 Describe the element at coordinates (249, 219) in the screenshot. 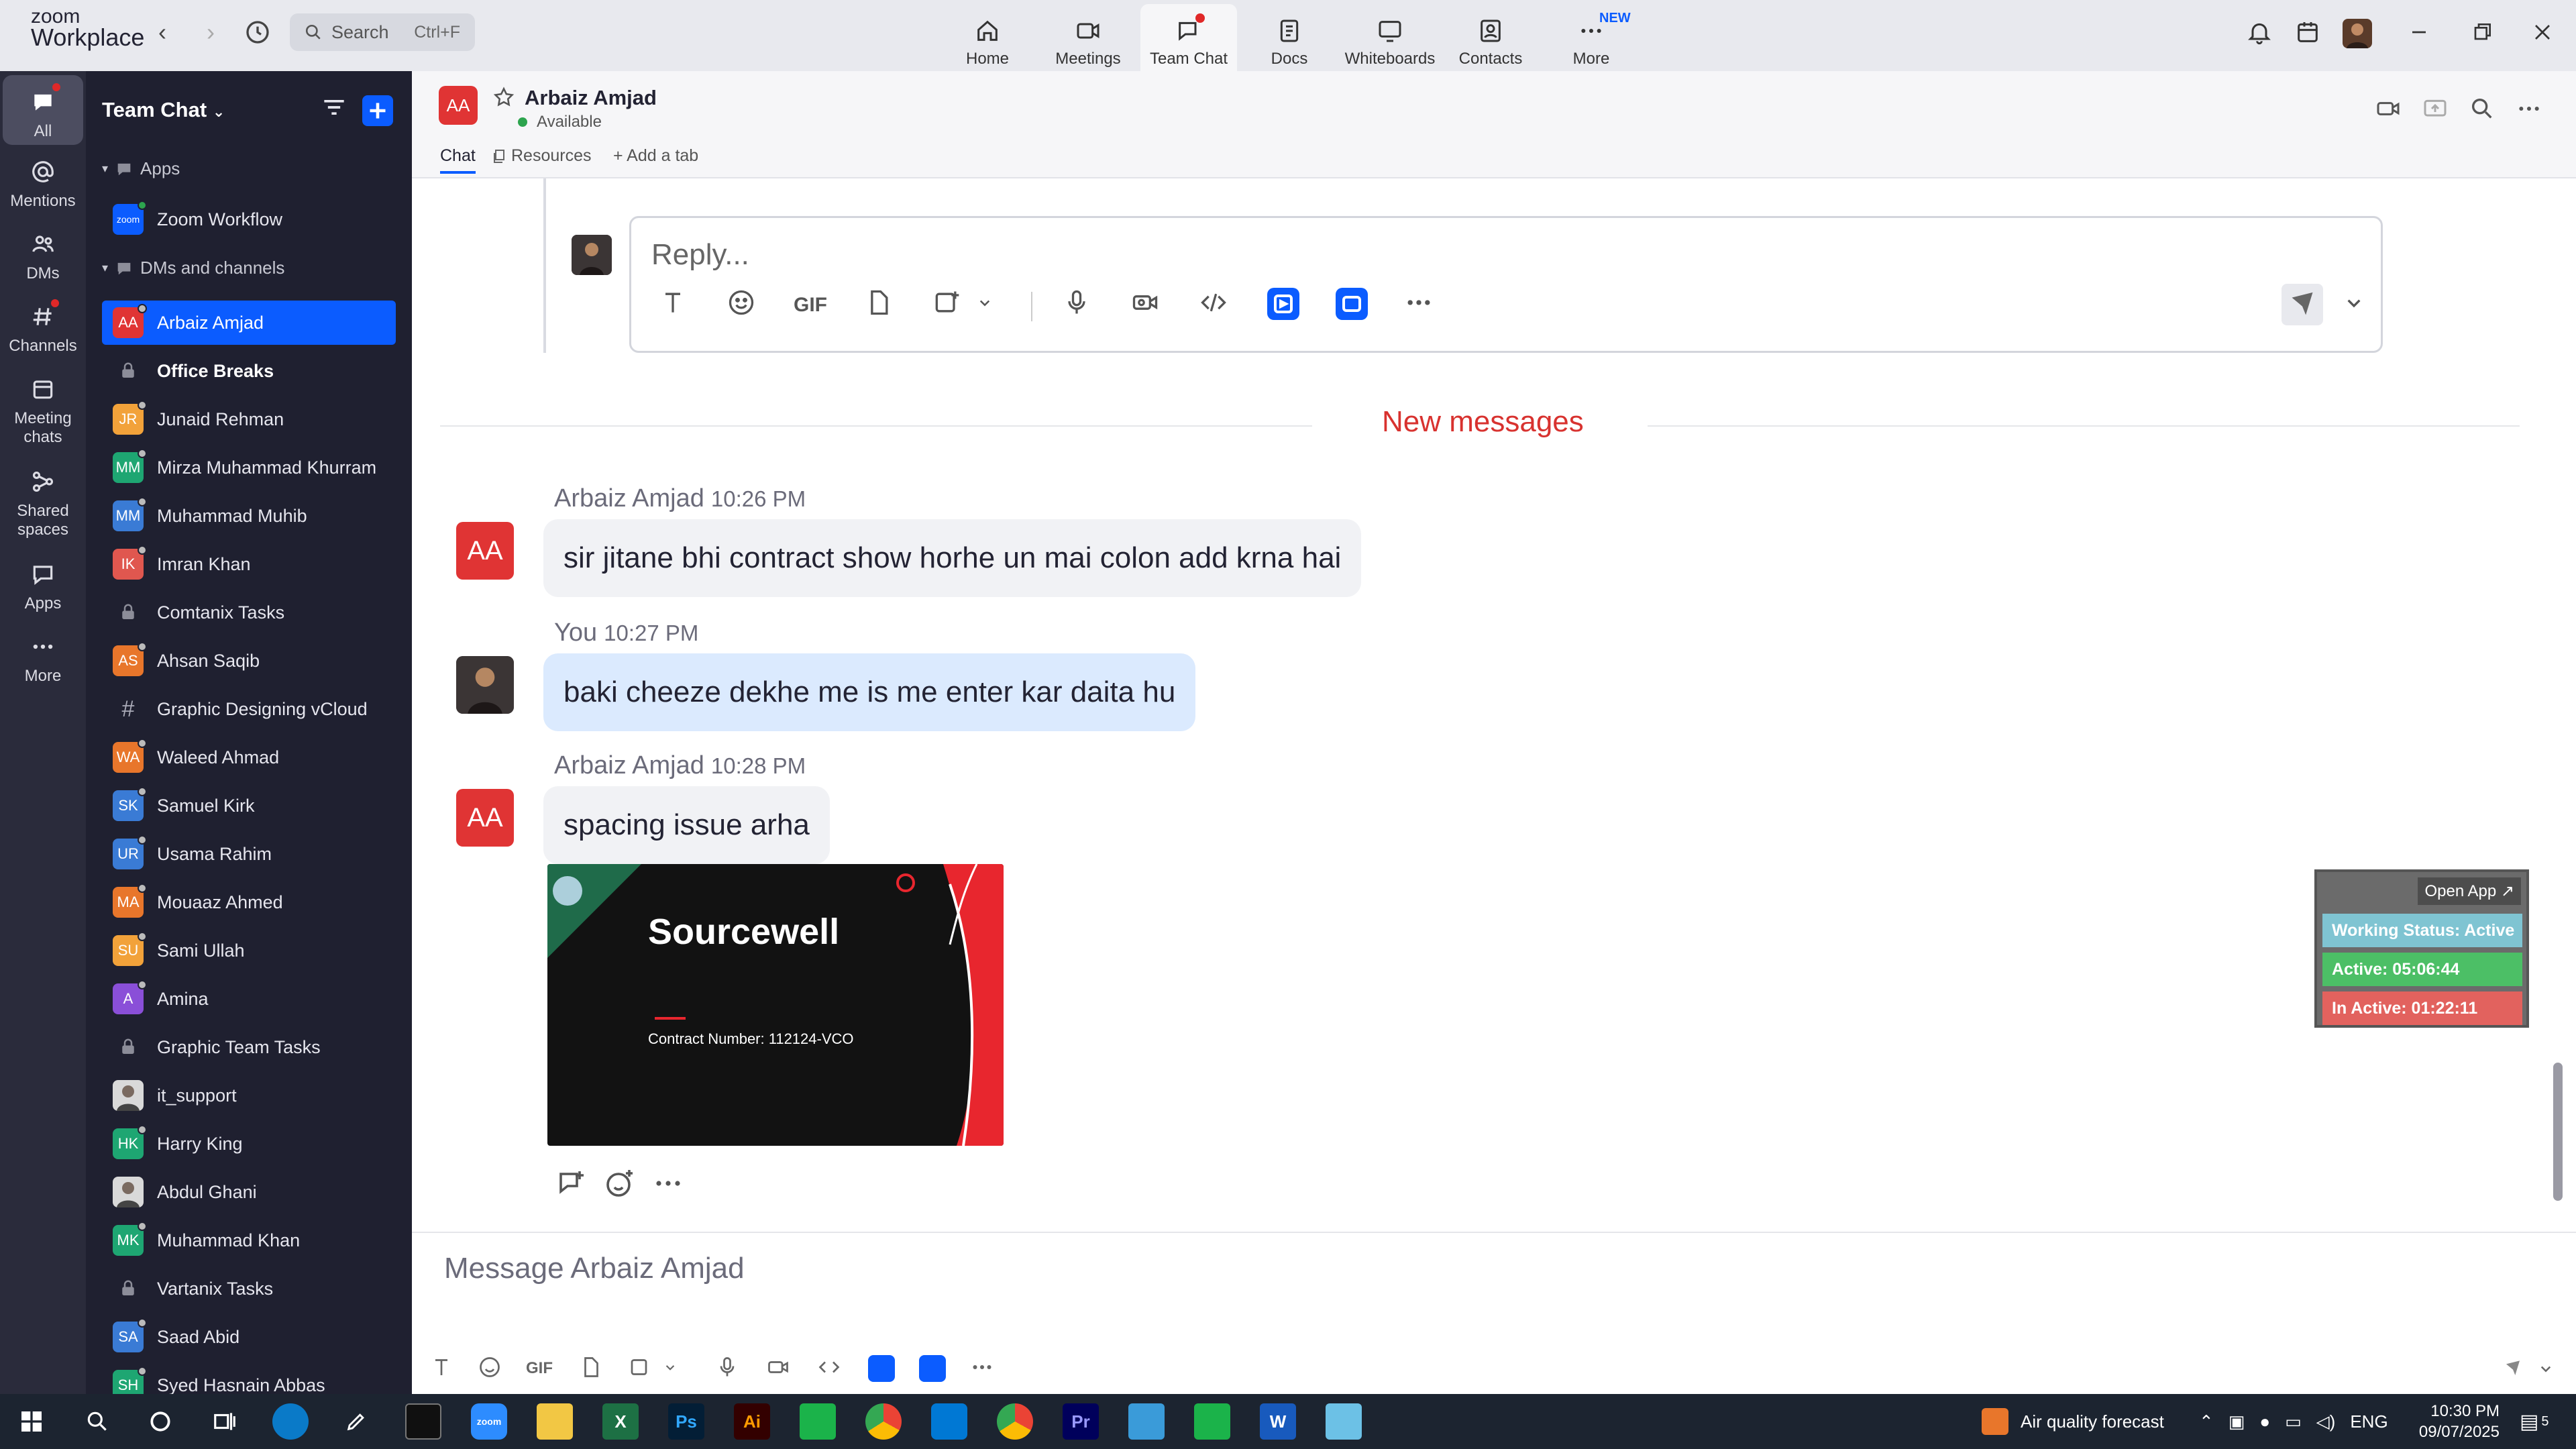

I see `app-item-zoom-workflow: zoom Zoom Workflow` at that location.